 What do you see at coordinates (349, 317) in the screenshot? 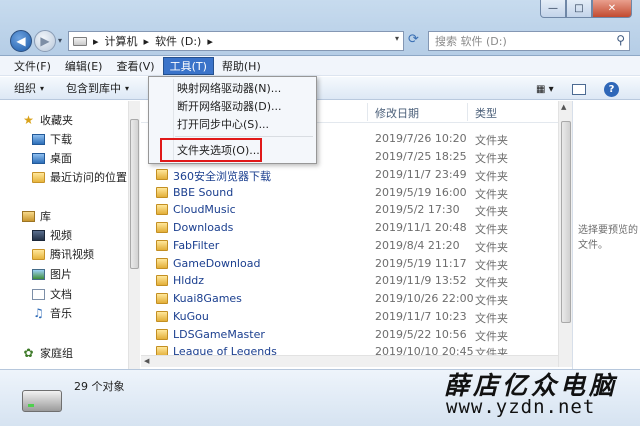
I see `table-row: KuGou 2019/11/7 10:23 文件夹` at bounding box center [349, 317].